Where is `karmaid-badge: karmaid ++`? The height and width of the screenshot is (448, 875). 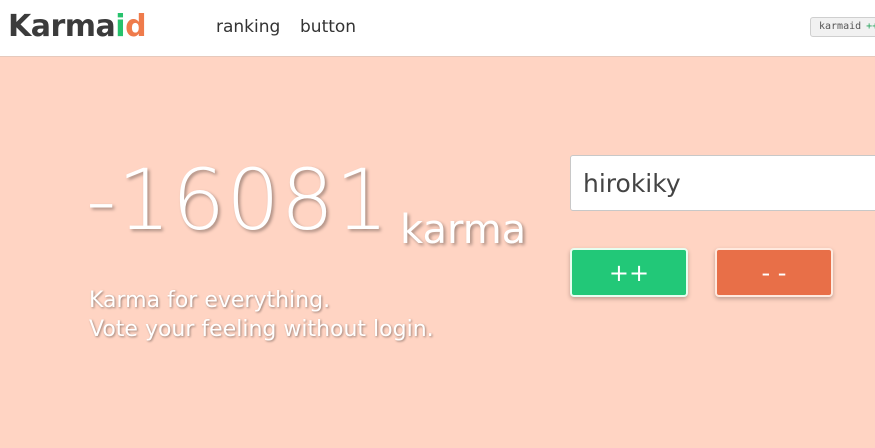
karmaid-badge: karmaid ++ is located at coordinates (842, 27).